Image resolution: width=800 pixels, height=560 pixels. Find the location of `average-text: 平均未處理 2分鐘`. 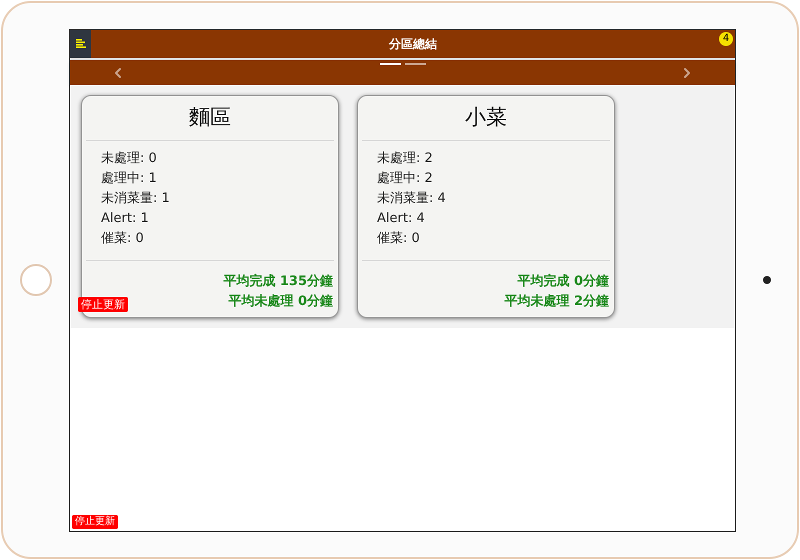

average-text: 平均未處理 2分鐘 is located at coordinates (556, 301).